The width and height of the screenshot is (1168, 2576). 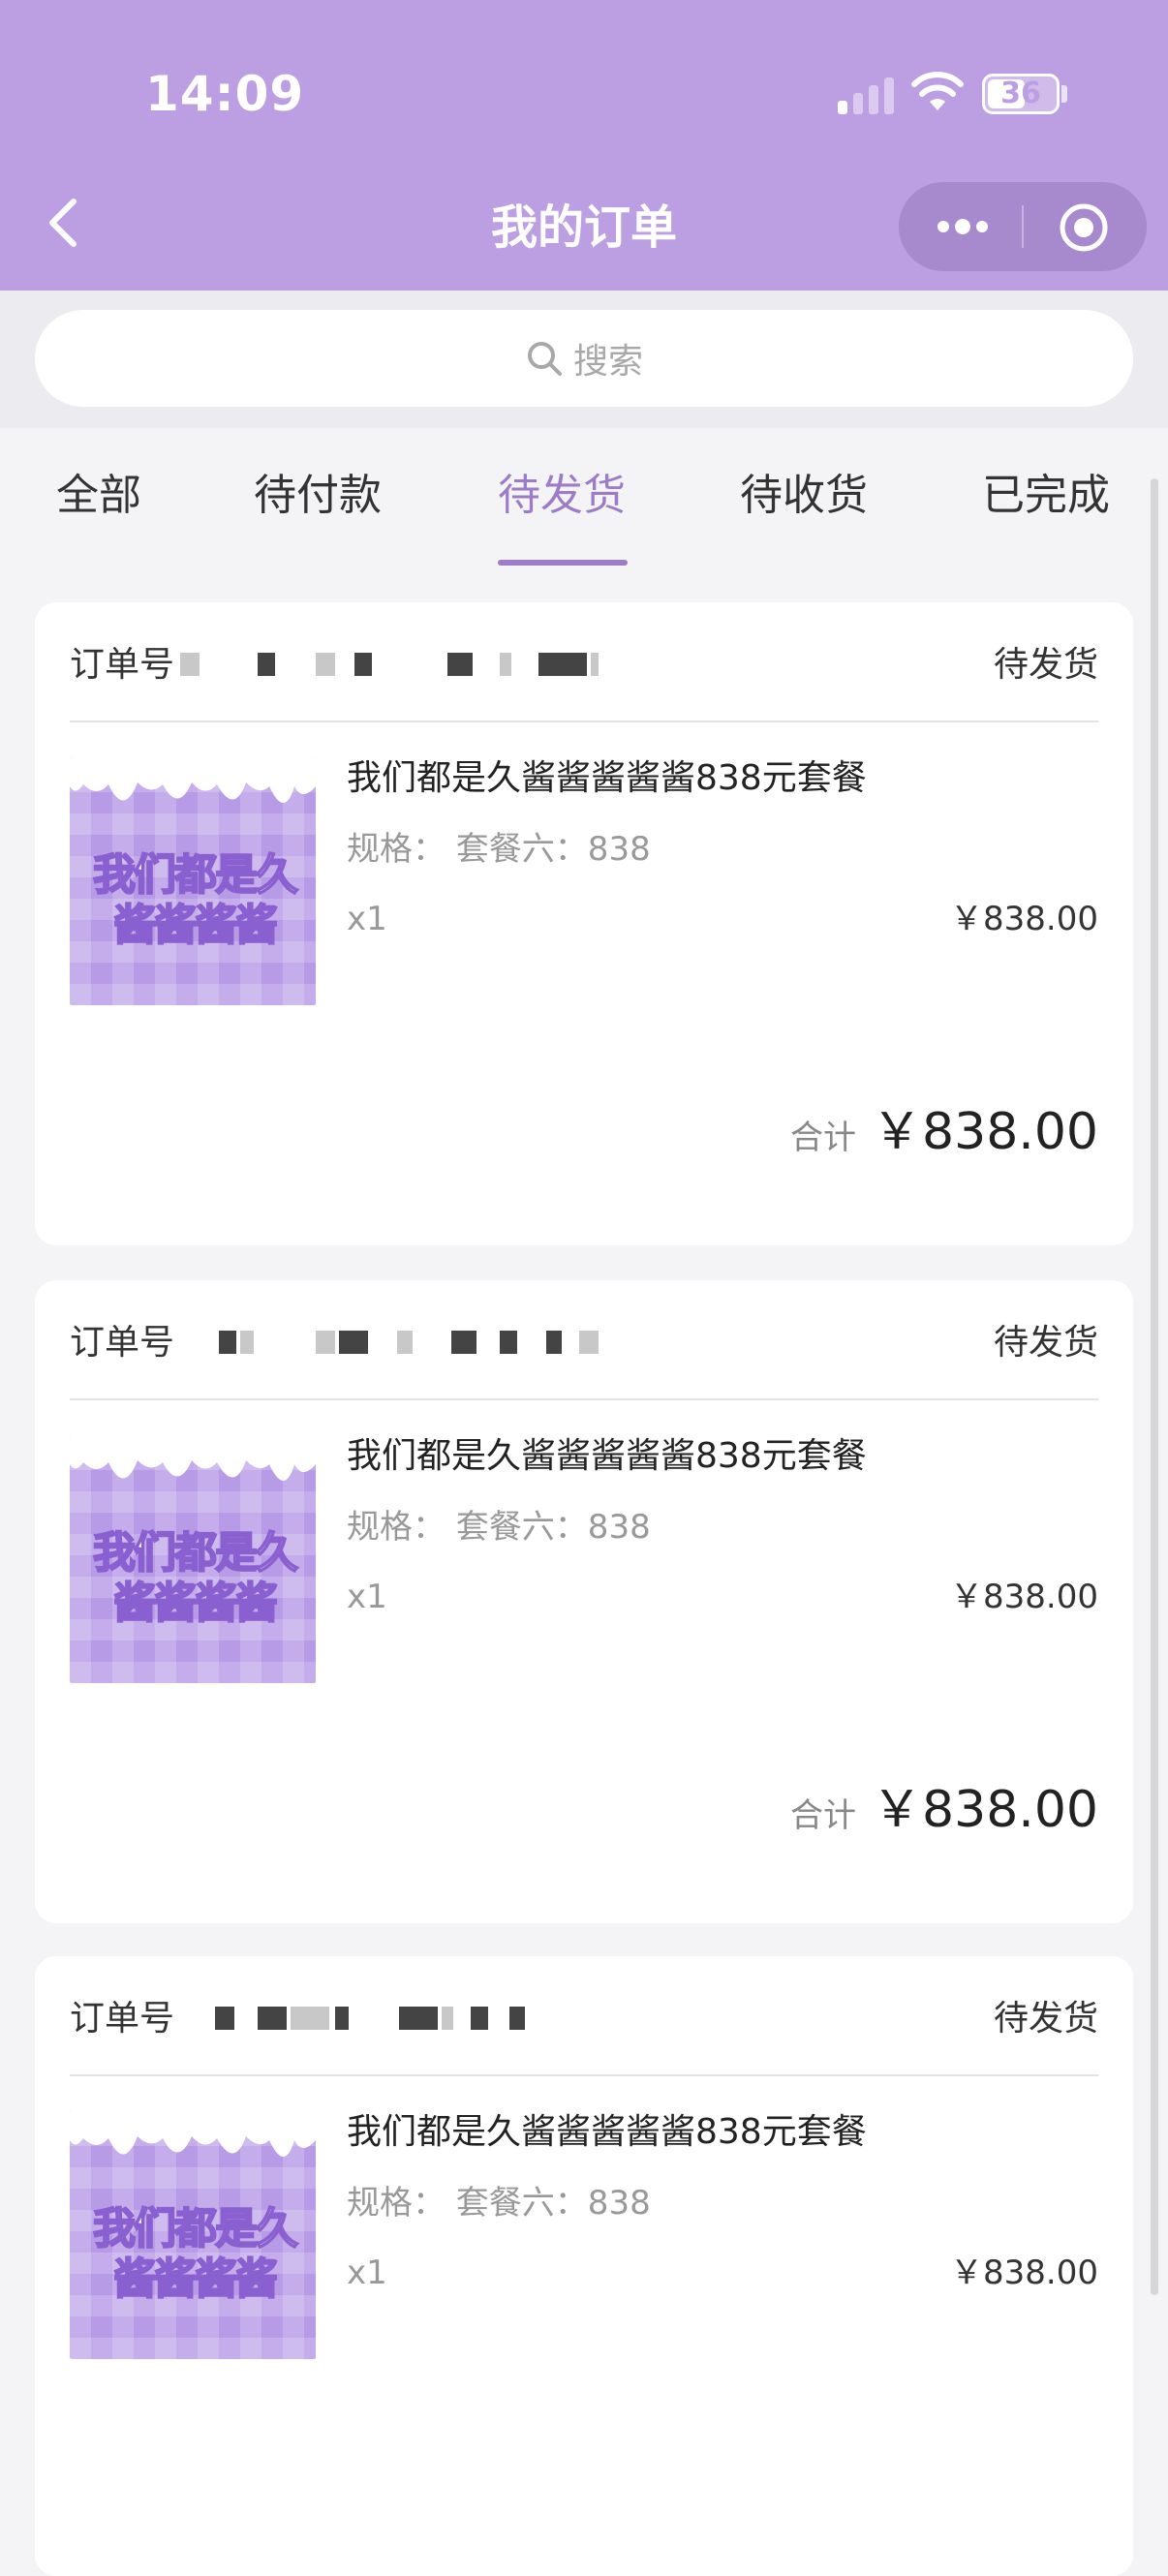 I want to click on tab-all: 全部, so click(x=98, y=496).